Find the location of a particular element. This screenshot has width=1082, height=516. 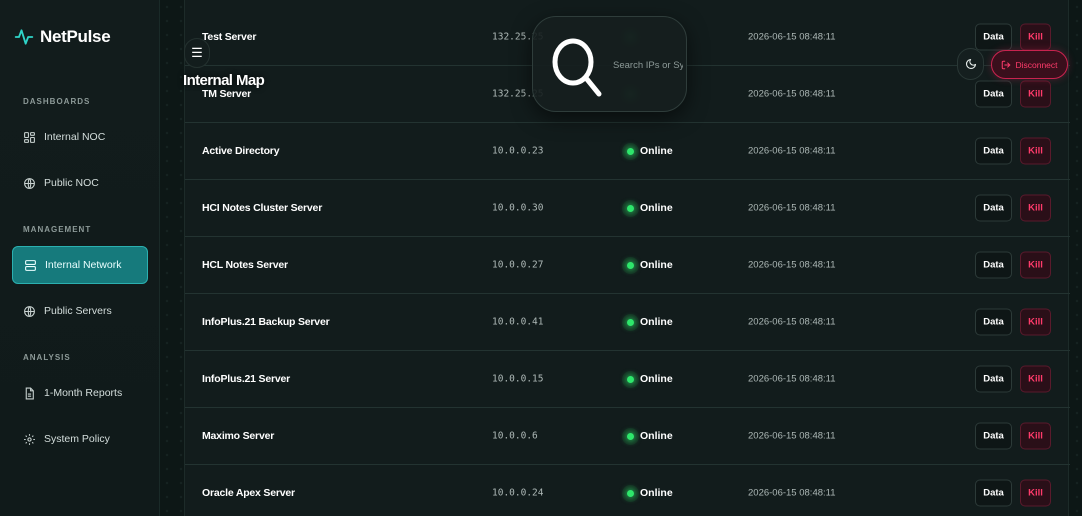

search-box is located at coordinates (609, 64).